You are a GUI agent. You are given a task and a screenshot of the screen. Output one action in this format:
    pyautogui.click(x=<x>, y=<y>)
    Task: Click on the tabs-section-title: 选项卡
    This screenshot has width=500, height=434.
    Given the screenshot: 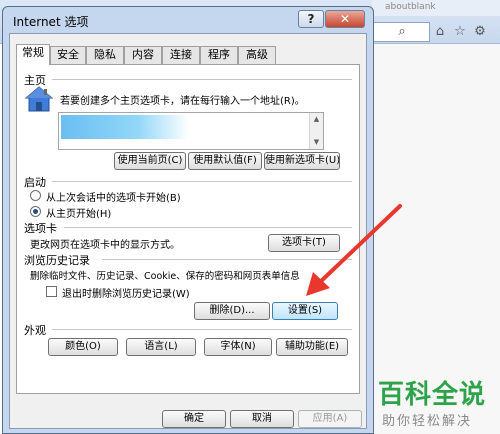 What is the action you would take?
    pyautogui.click(x=40, y=228)
    